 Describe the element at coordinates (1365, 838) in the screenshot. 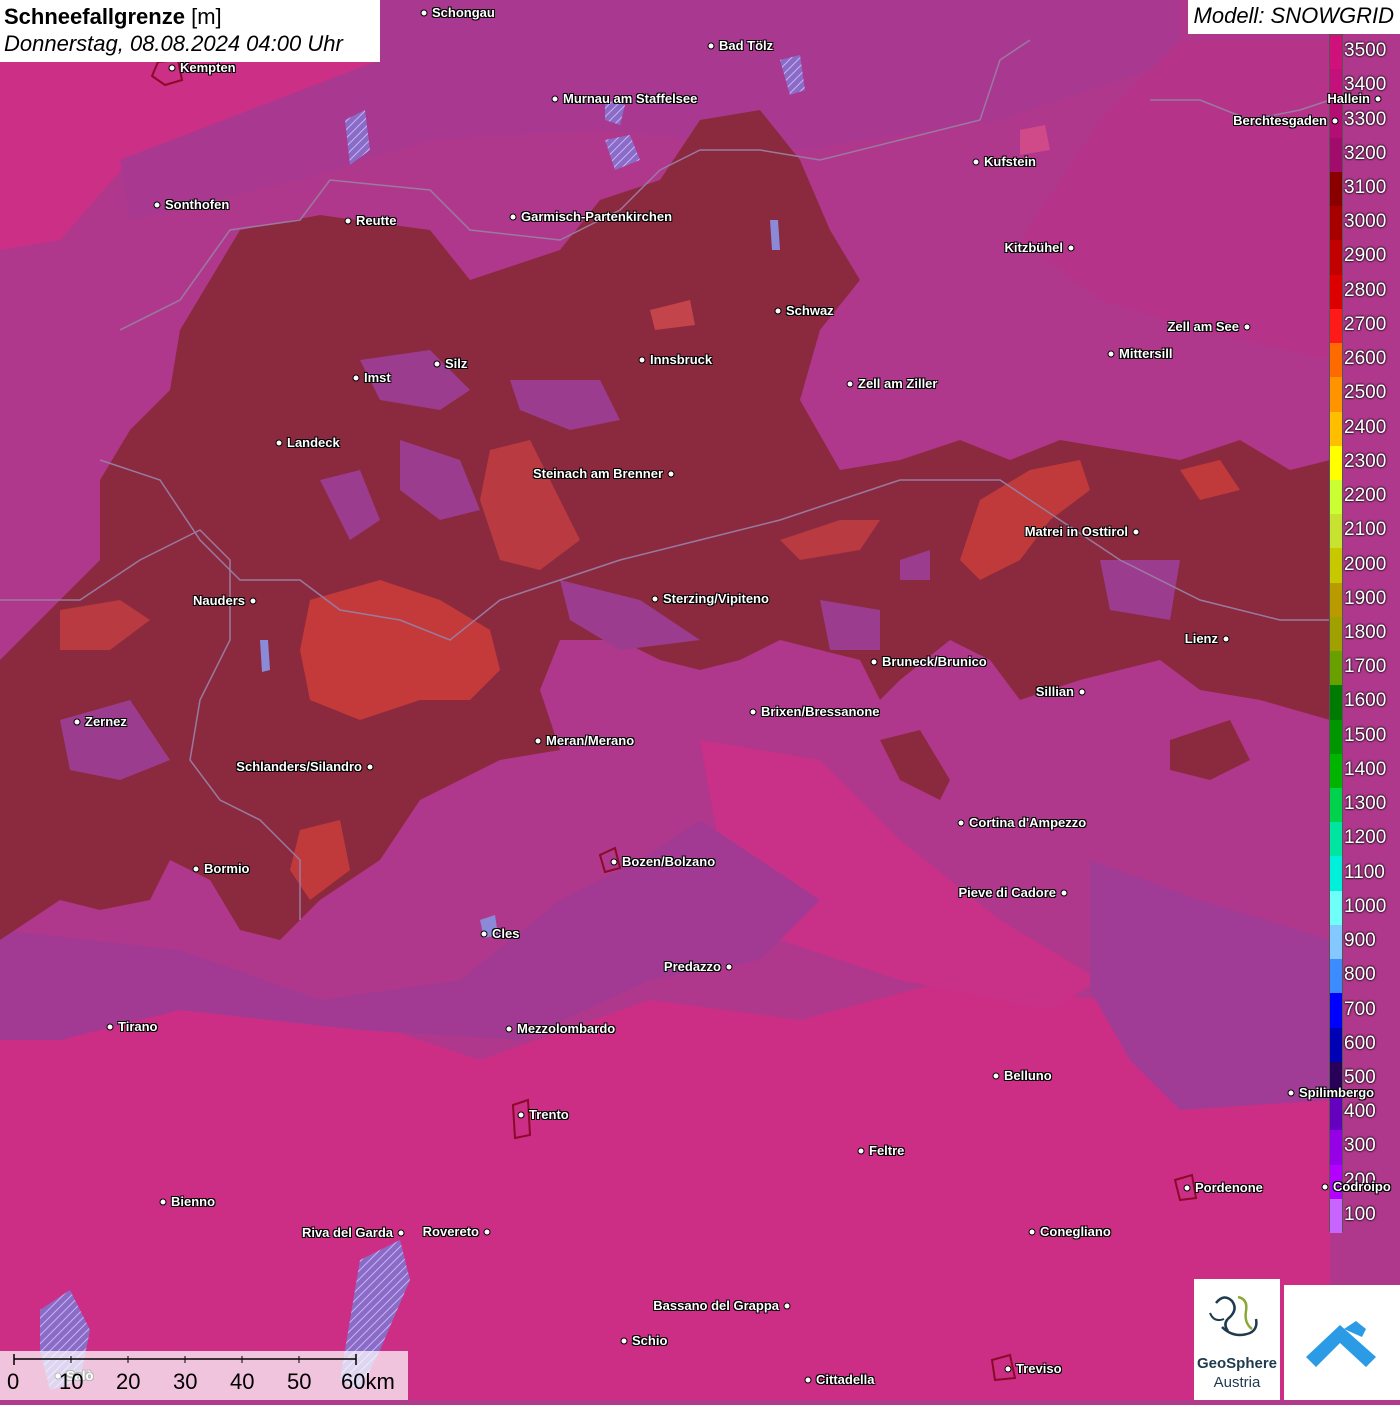

I see `legend-label: 1200` at that location.